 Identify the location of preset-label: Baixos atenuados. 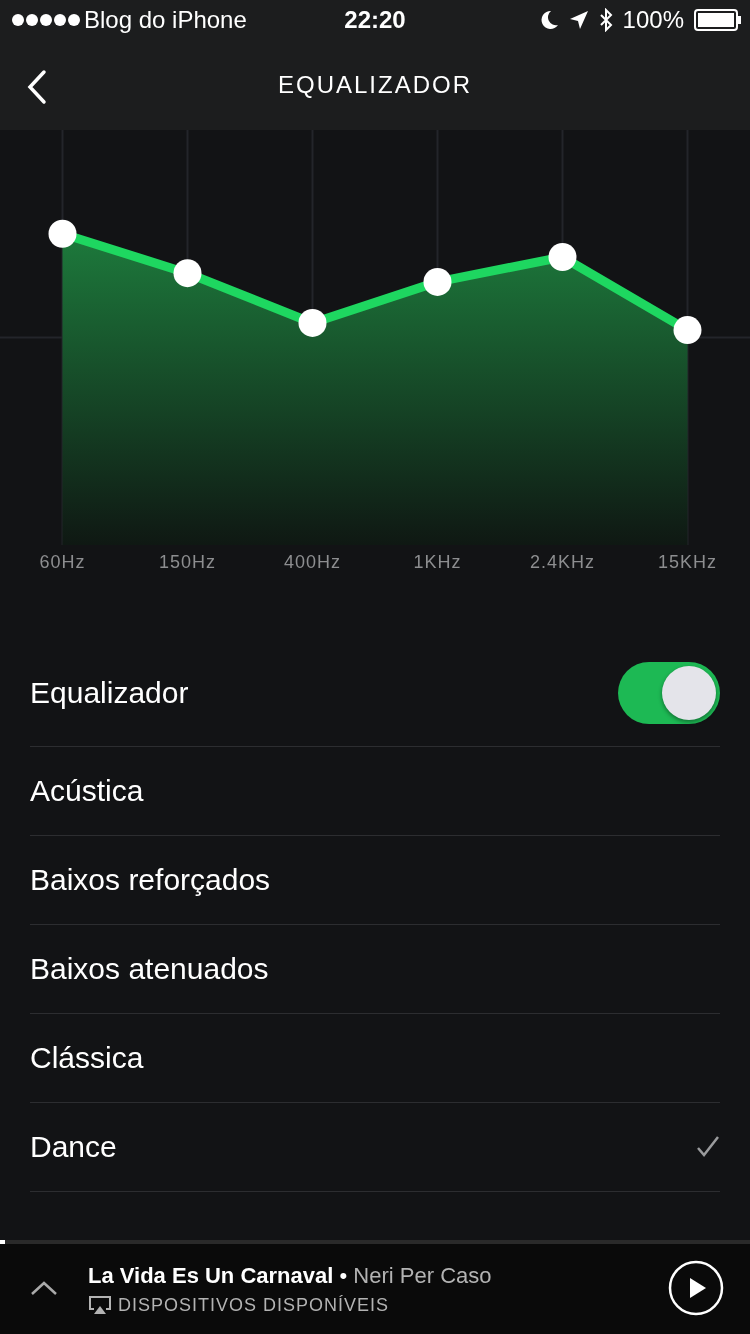
(150, 969).